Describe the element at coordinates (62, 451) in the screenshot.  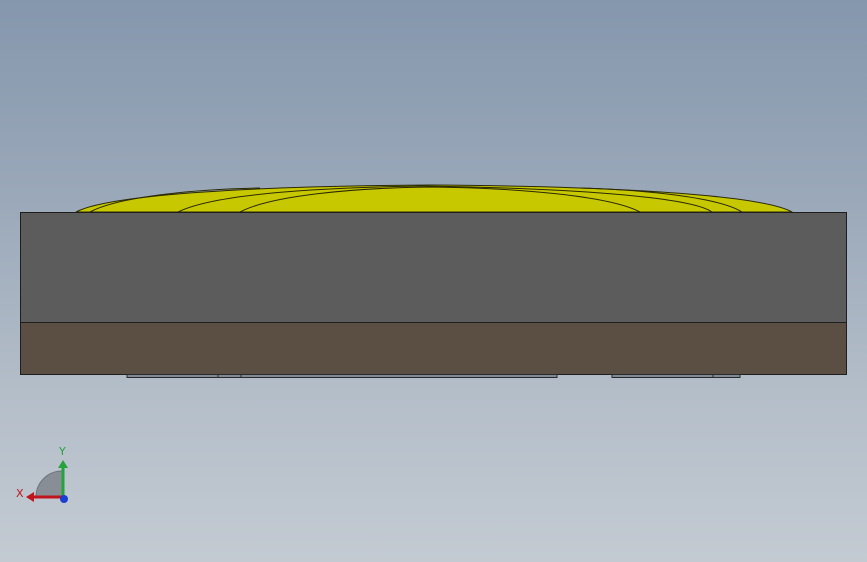
I see `triad-y-label: Y` at that location.